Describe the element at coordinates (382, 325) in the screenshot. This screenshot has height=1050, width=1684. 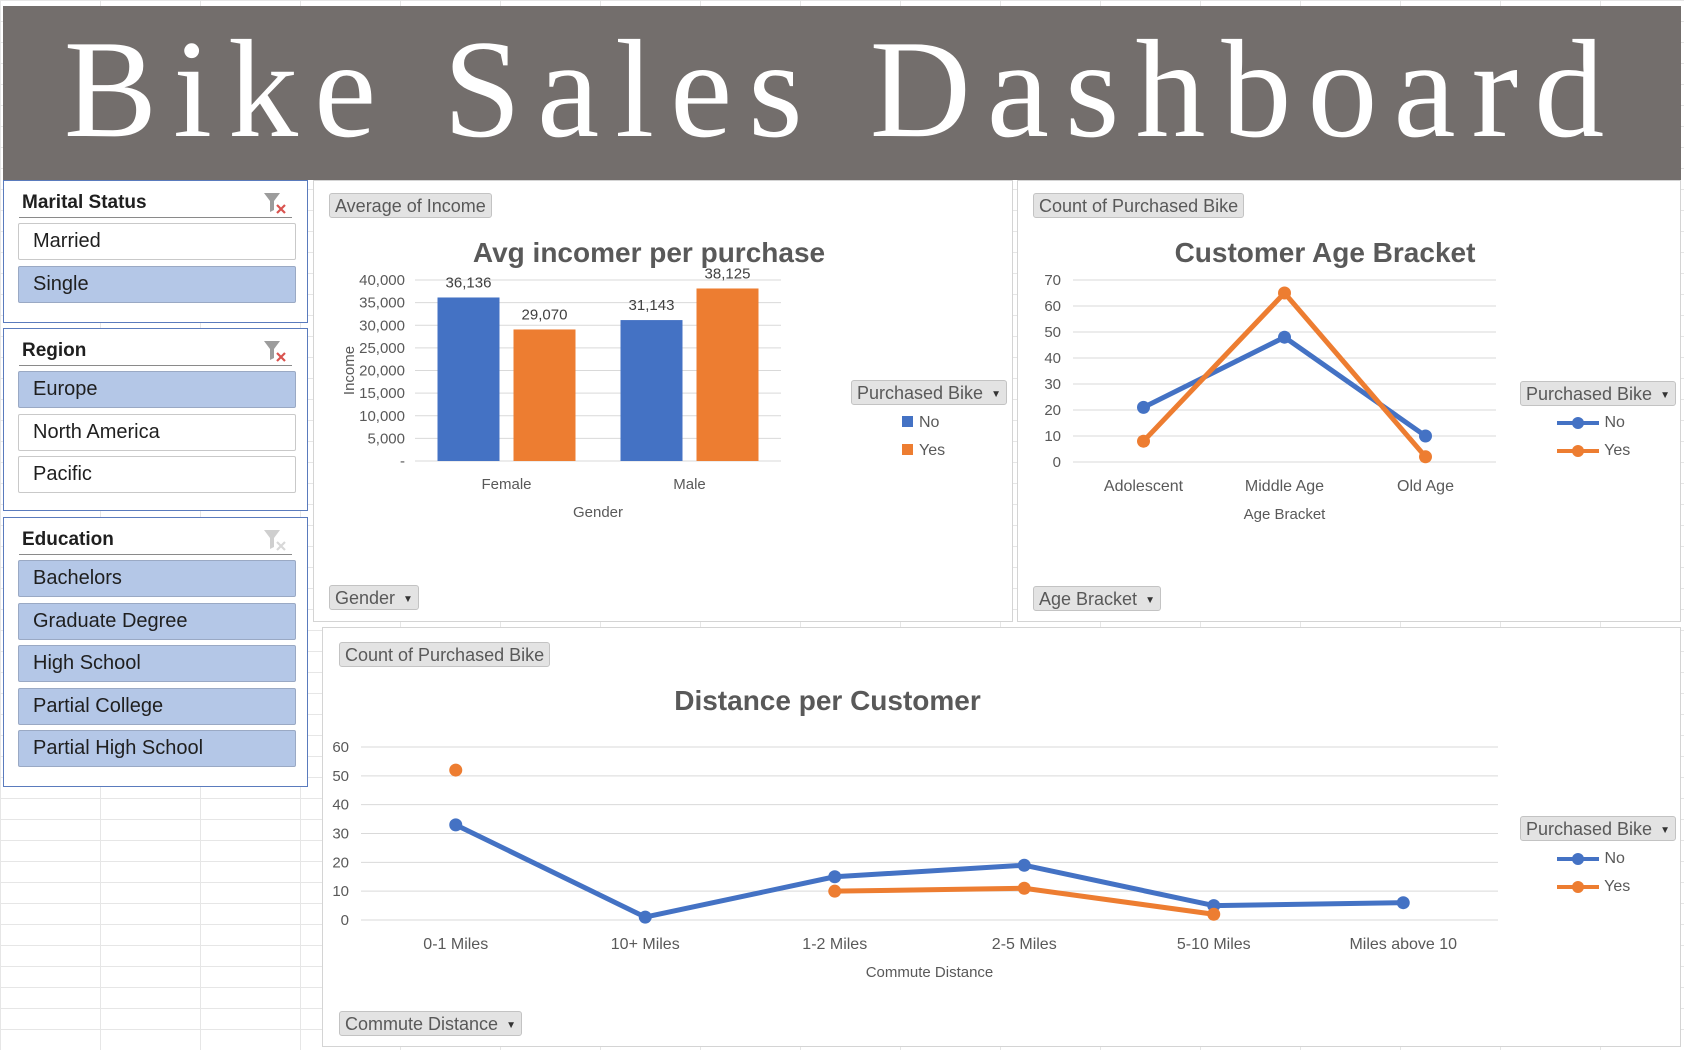
I see `y-tick-label: 30,000` at that location.